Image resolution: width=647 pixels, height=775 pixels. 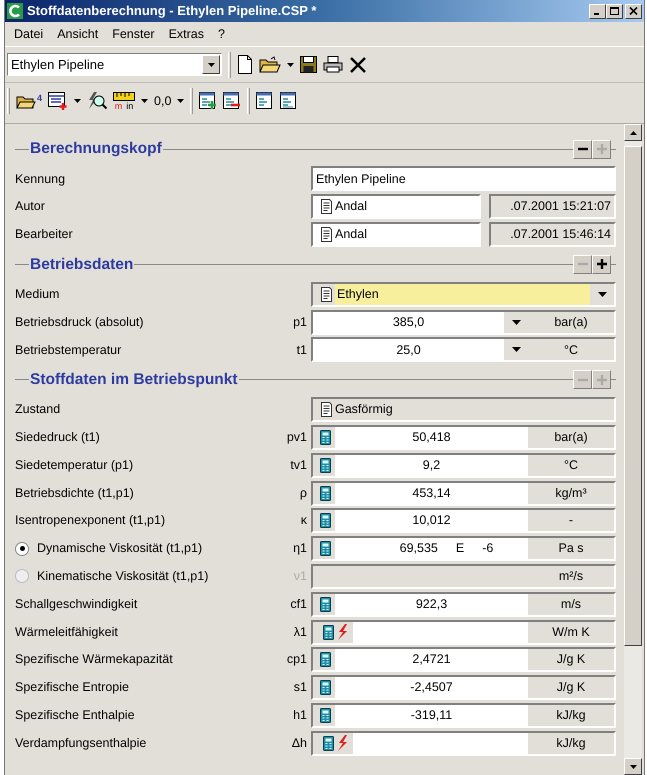 I want to click on date-field: .07.2001 15:46:14, so click(x=552, y=234).